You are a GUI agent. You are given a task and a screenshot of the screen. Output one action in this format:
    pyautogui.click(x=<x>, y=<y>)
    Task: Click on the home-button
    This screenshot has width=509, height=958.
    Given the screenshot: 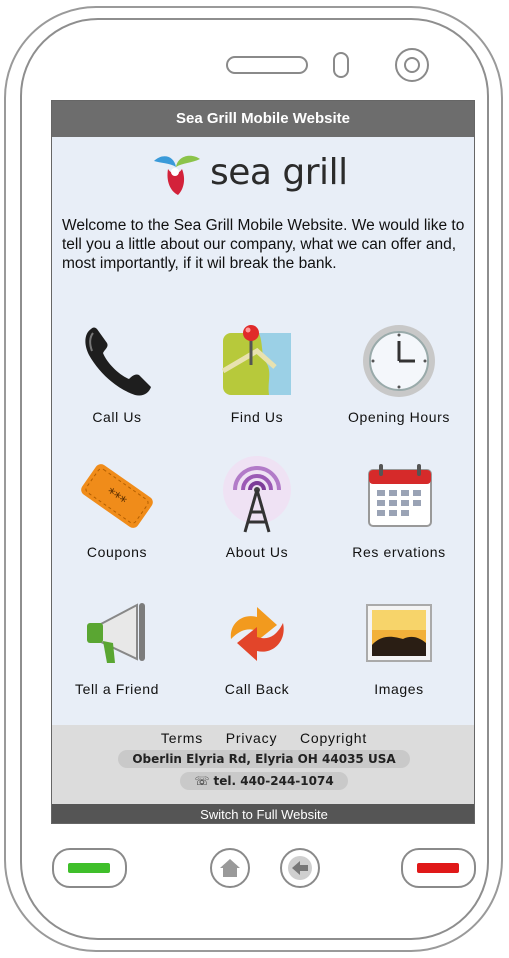 What is the action you would take?
    pyautogui.click(x=230, y=868)
    